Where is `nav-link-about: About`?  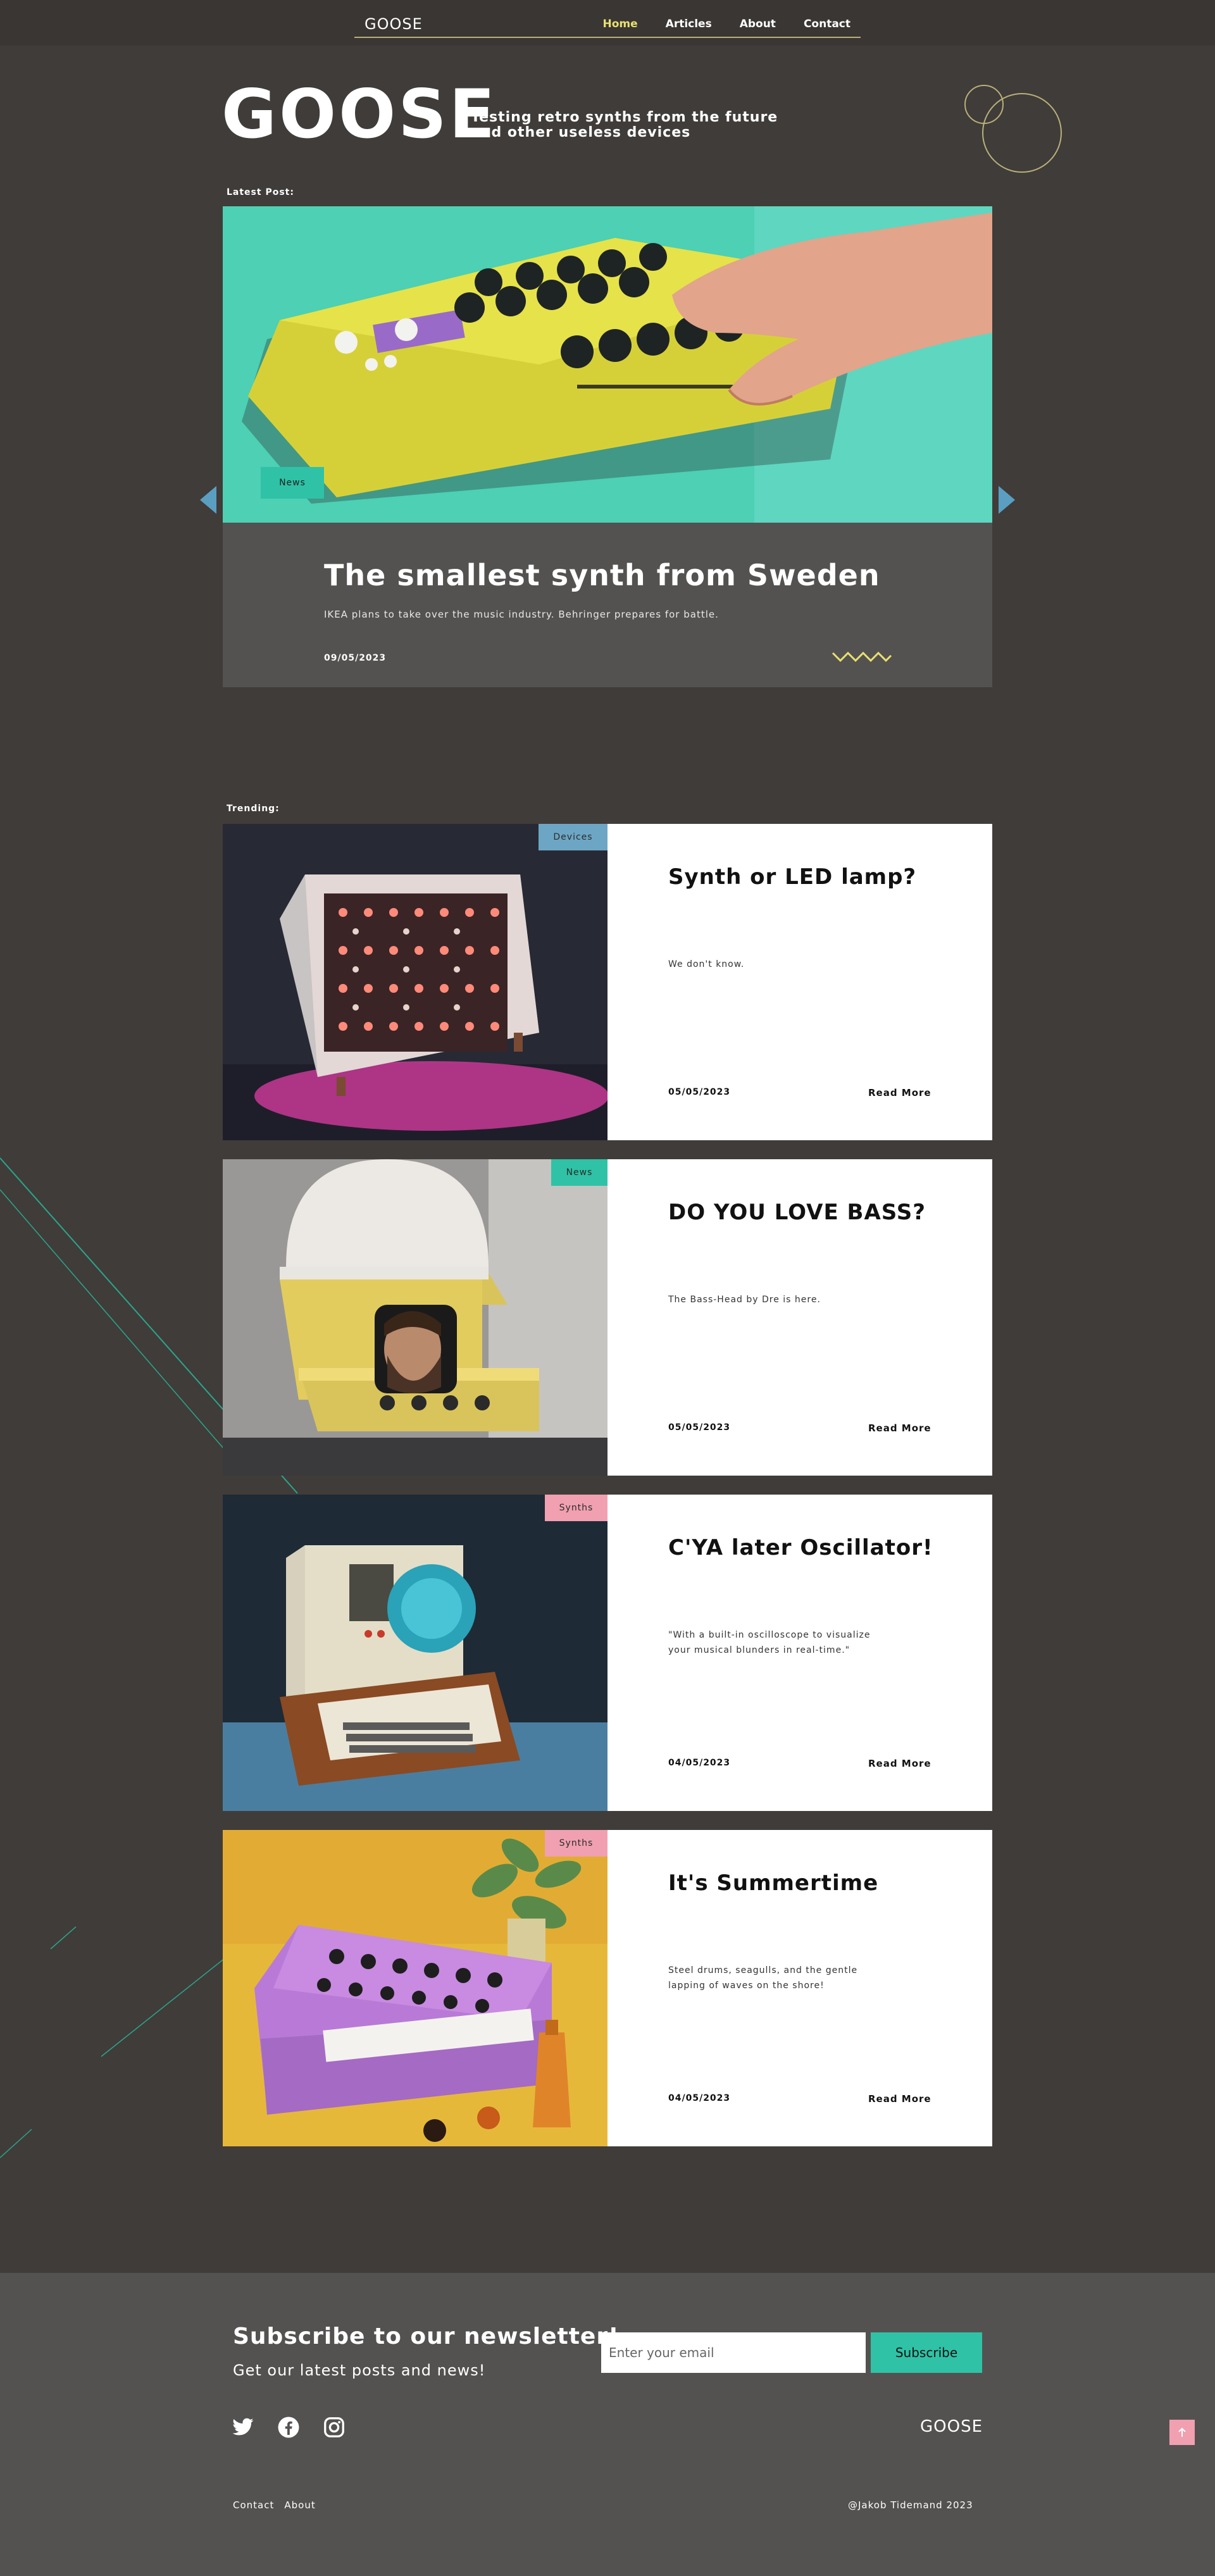
nav-link-about: About is located at coordinates (758, 24).